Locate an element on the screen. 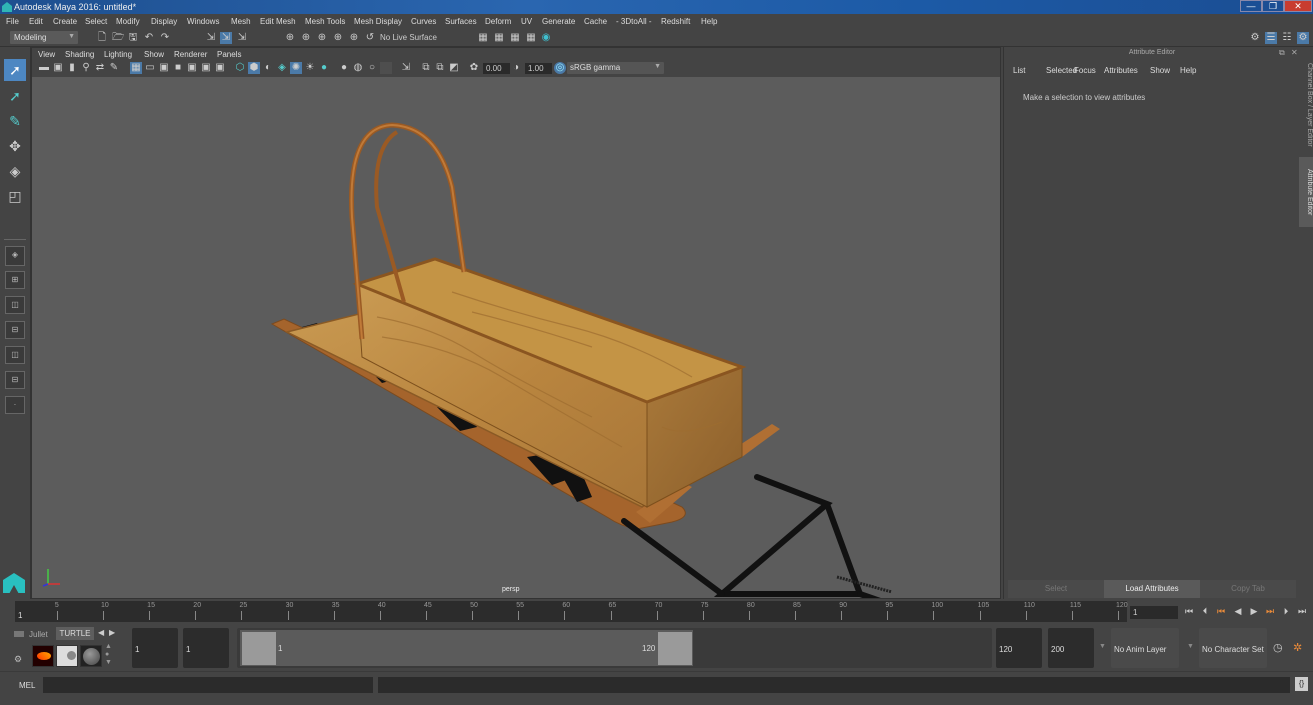 Image resolution: width=1313 pixels, height=705 pixels. shadows-icon: ☀ is located at coordinates (310, 68).